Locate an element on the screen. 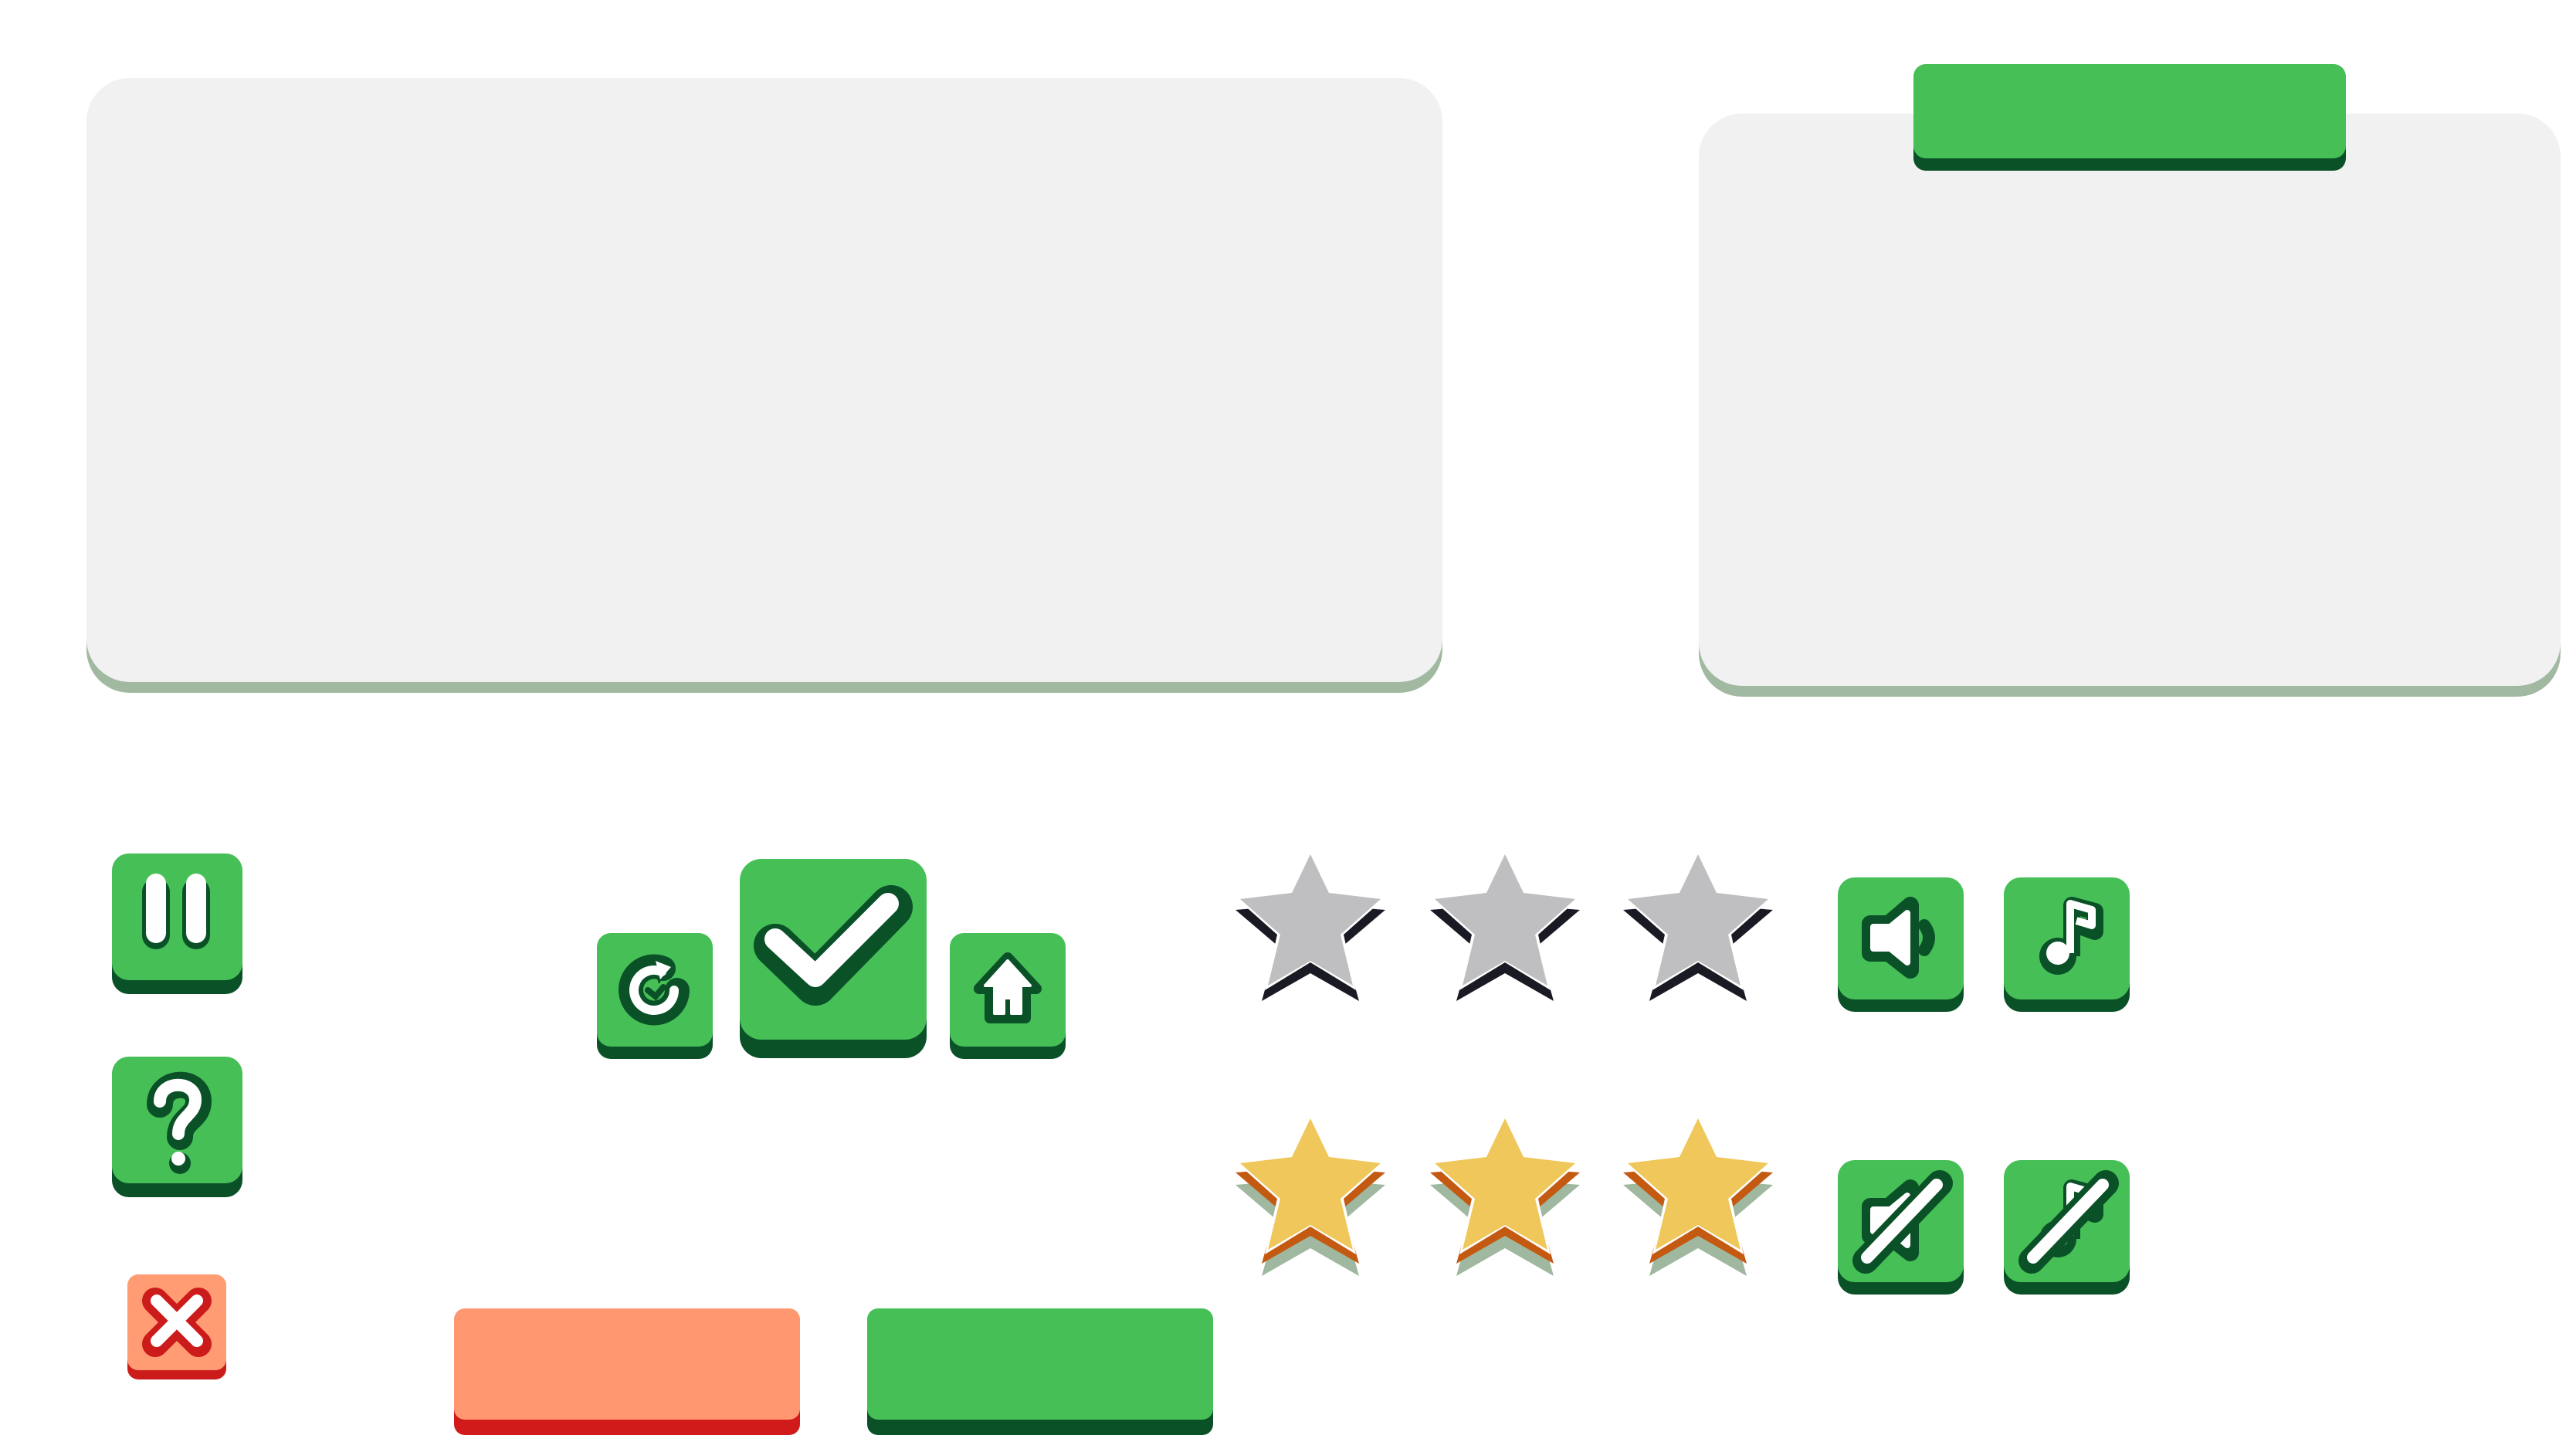  home-button is located at coordinates (1008, 990).